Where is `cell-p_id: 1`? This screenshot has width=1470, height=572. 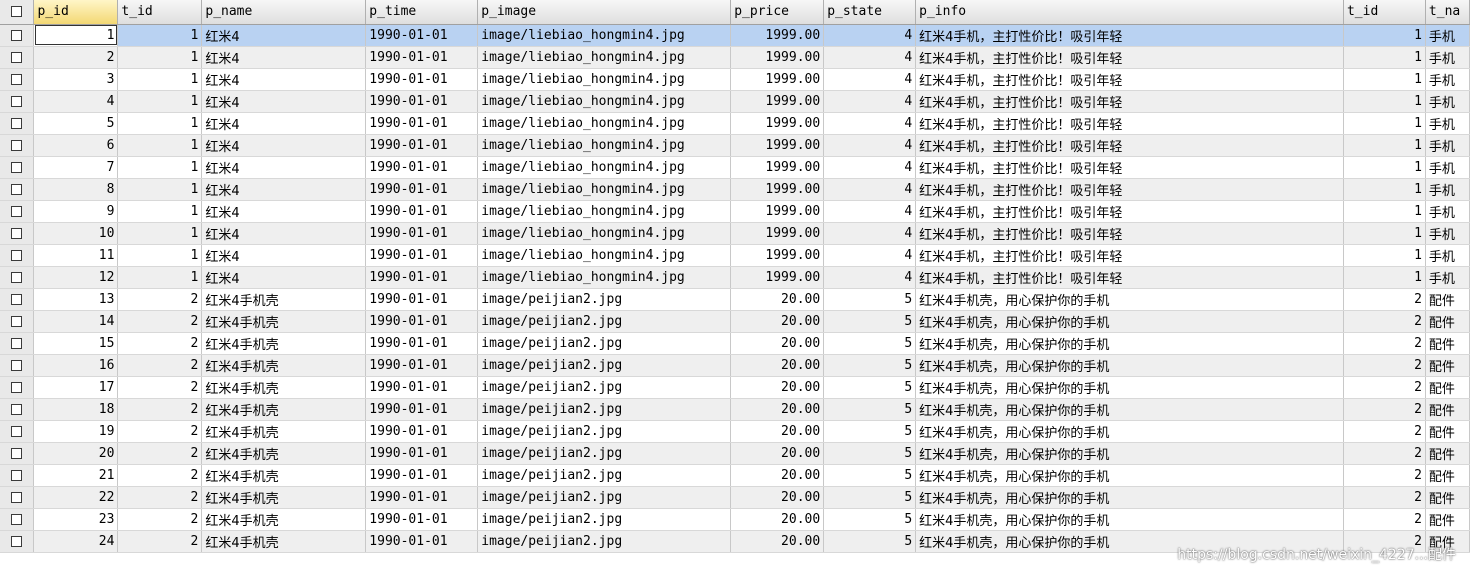
cell-p_id: 1 is located at coordinates (76, 35).